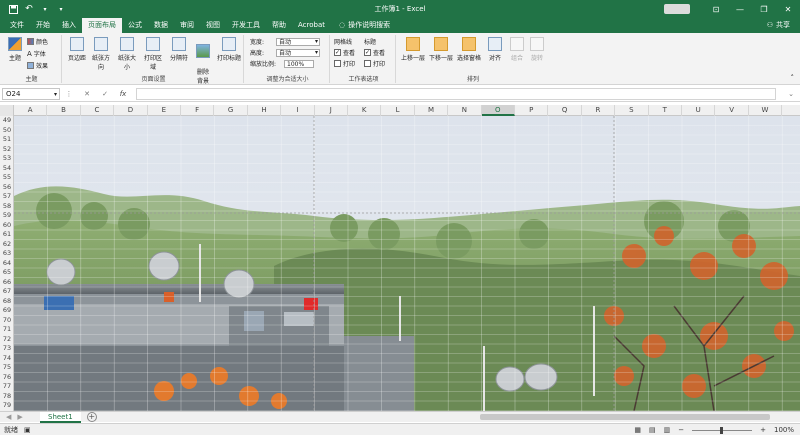 This screenshot has width=800, height=435. I want to click on zoom-slider, so click(722, 430).